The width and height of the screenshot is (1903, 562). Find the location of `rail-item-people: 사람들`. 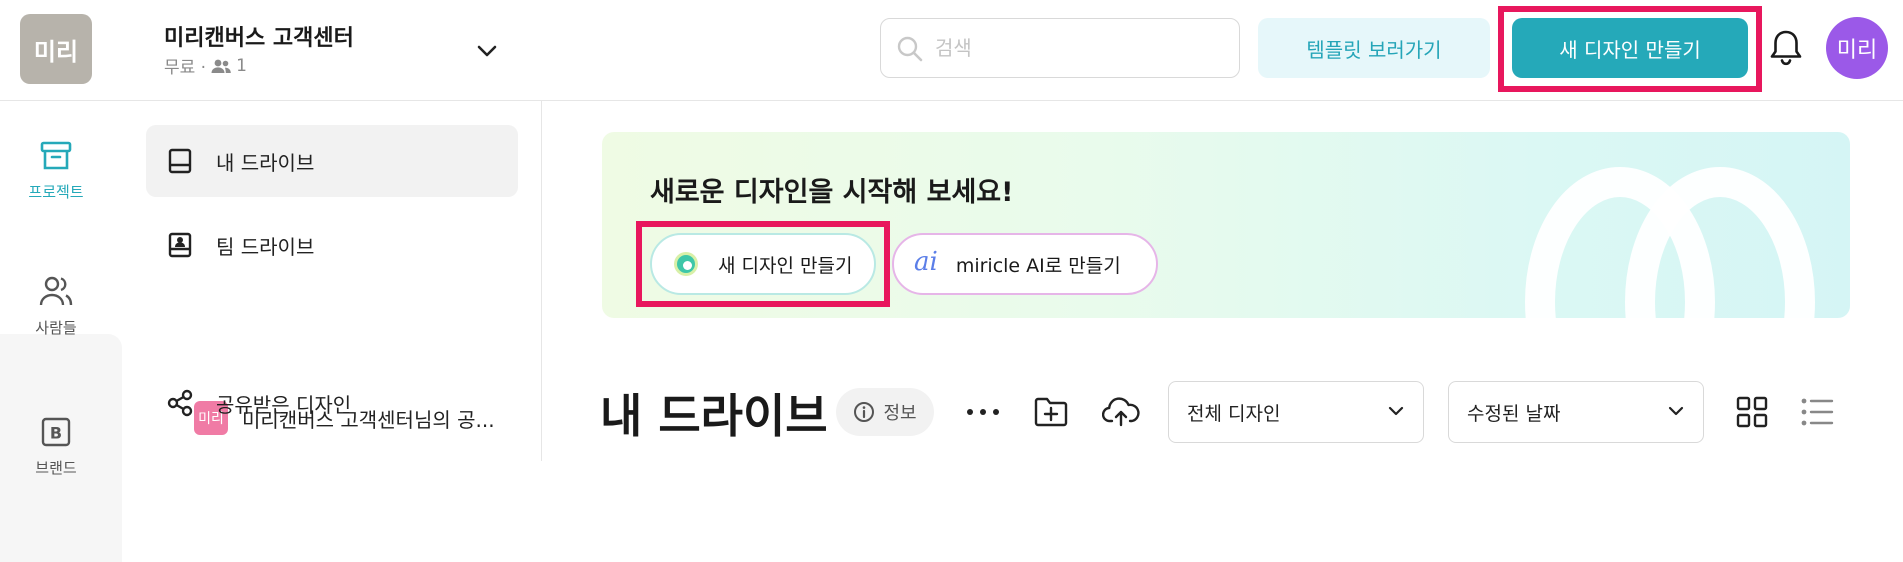

rail-item-people: 사람들 is located at coordinates (56, 306).